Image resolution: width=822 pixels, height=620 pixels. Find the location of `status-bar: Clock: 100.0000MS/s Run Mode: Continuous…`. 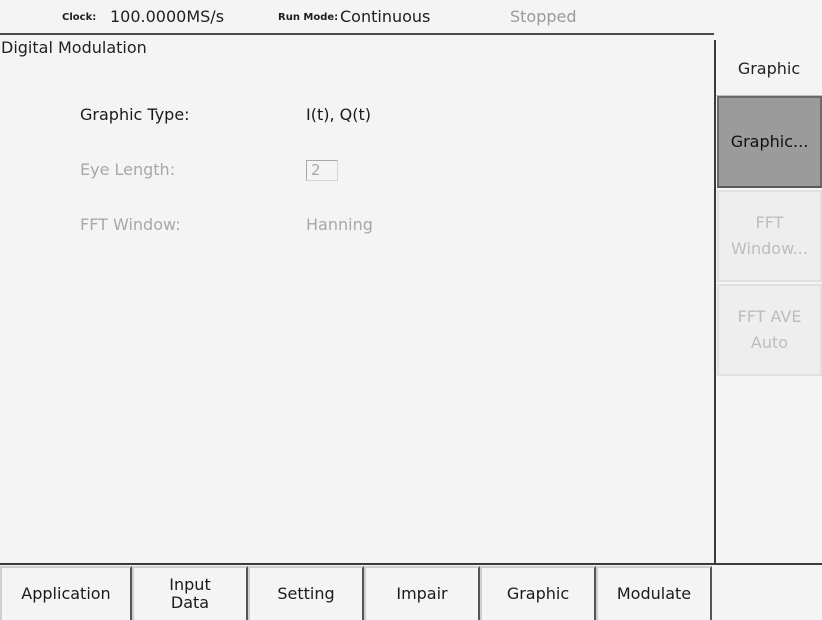

status-bar: Clock: 100.0000MS/s Run Mode: Continuous… is located at coordinates (411, 17).